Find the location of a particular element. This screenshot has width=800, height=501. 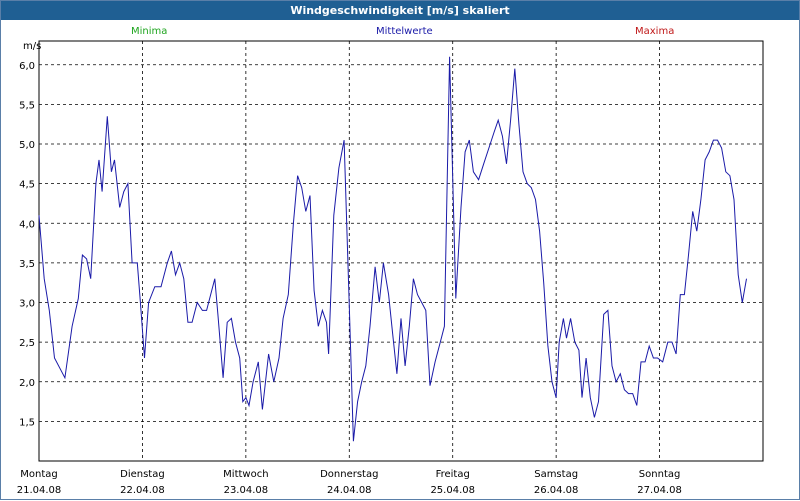

x-tick-day: Mittwoch is located at coordinates (245, 474).